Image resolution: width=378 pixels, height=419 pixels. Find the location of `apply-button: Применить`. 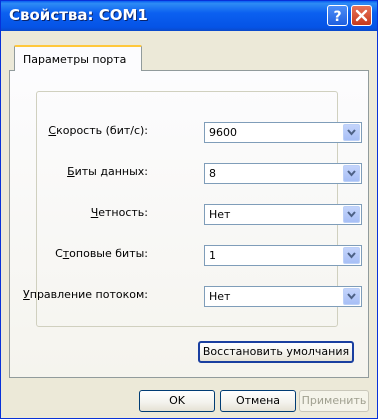

apply-button: Применить is located at coordinates (334, 401).